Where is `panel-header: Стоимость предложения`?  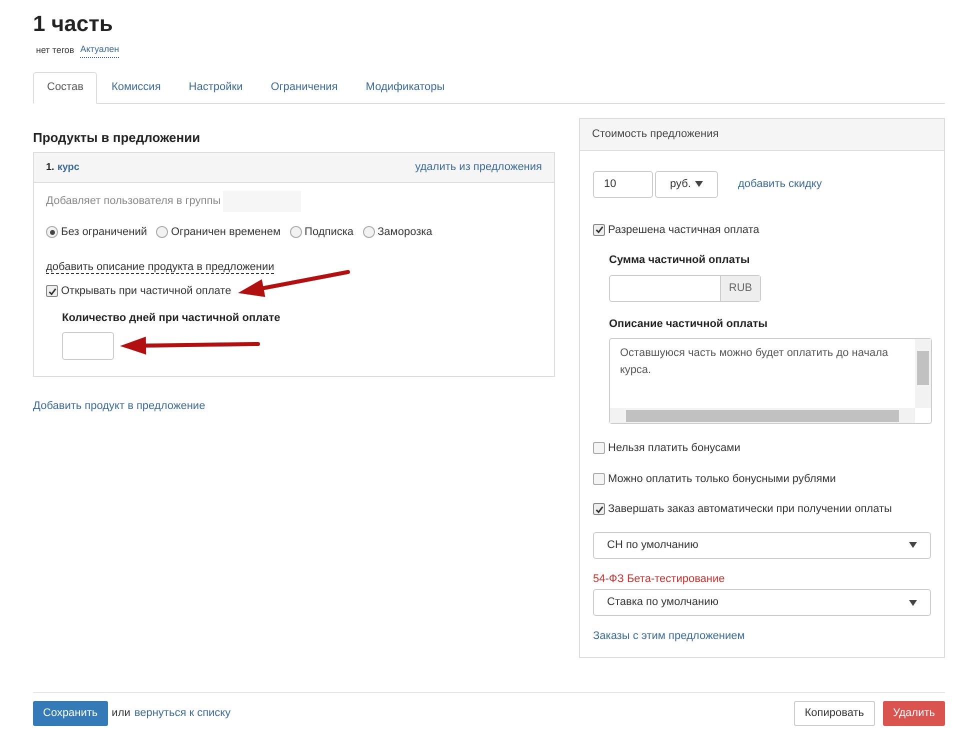 panel-header: Стоимость предложения is located at coordinates (762, 134).